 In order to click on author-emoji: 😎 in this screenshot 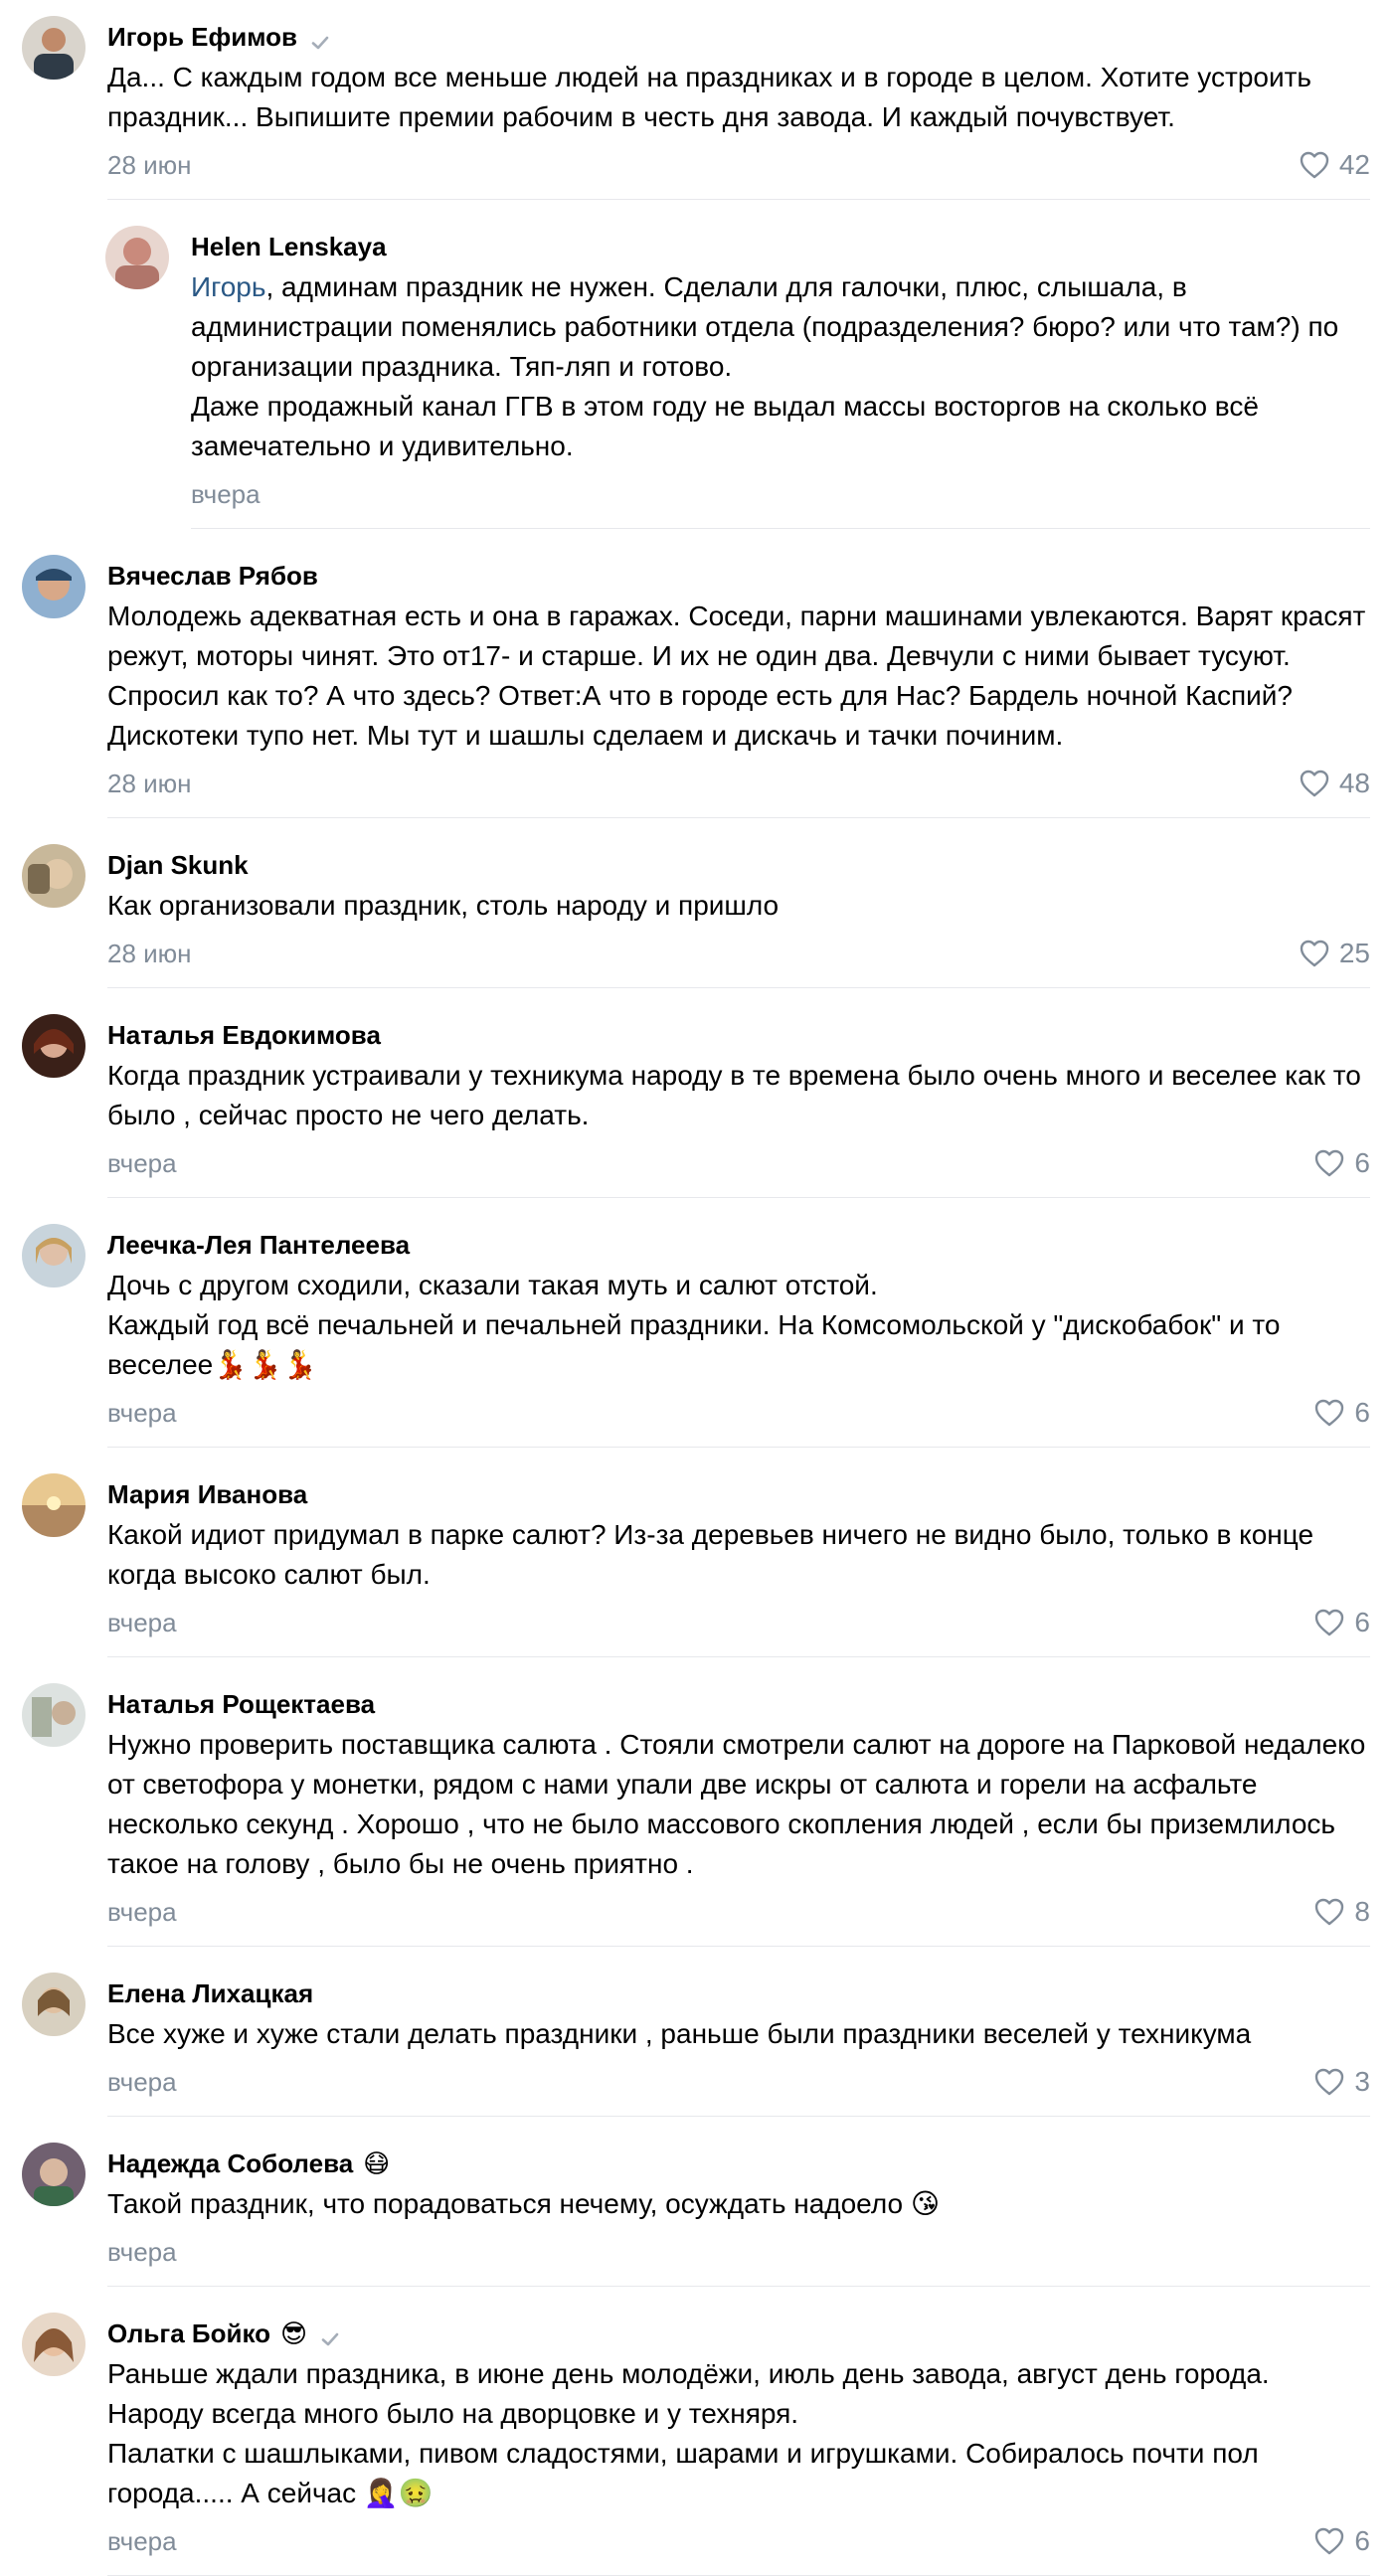, I will do `click(294, 2333)`.